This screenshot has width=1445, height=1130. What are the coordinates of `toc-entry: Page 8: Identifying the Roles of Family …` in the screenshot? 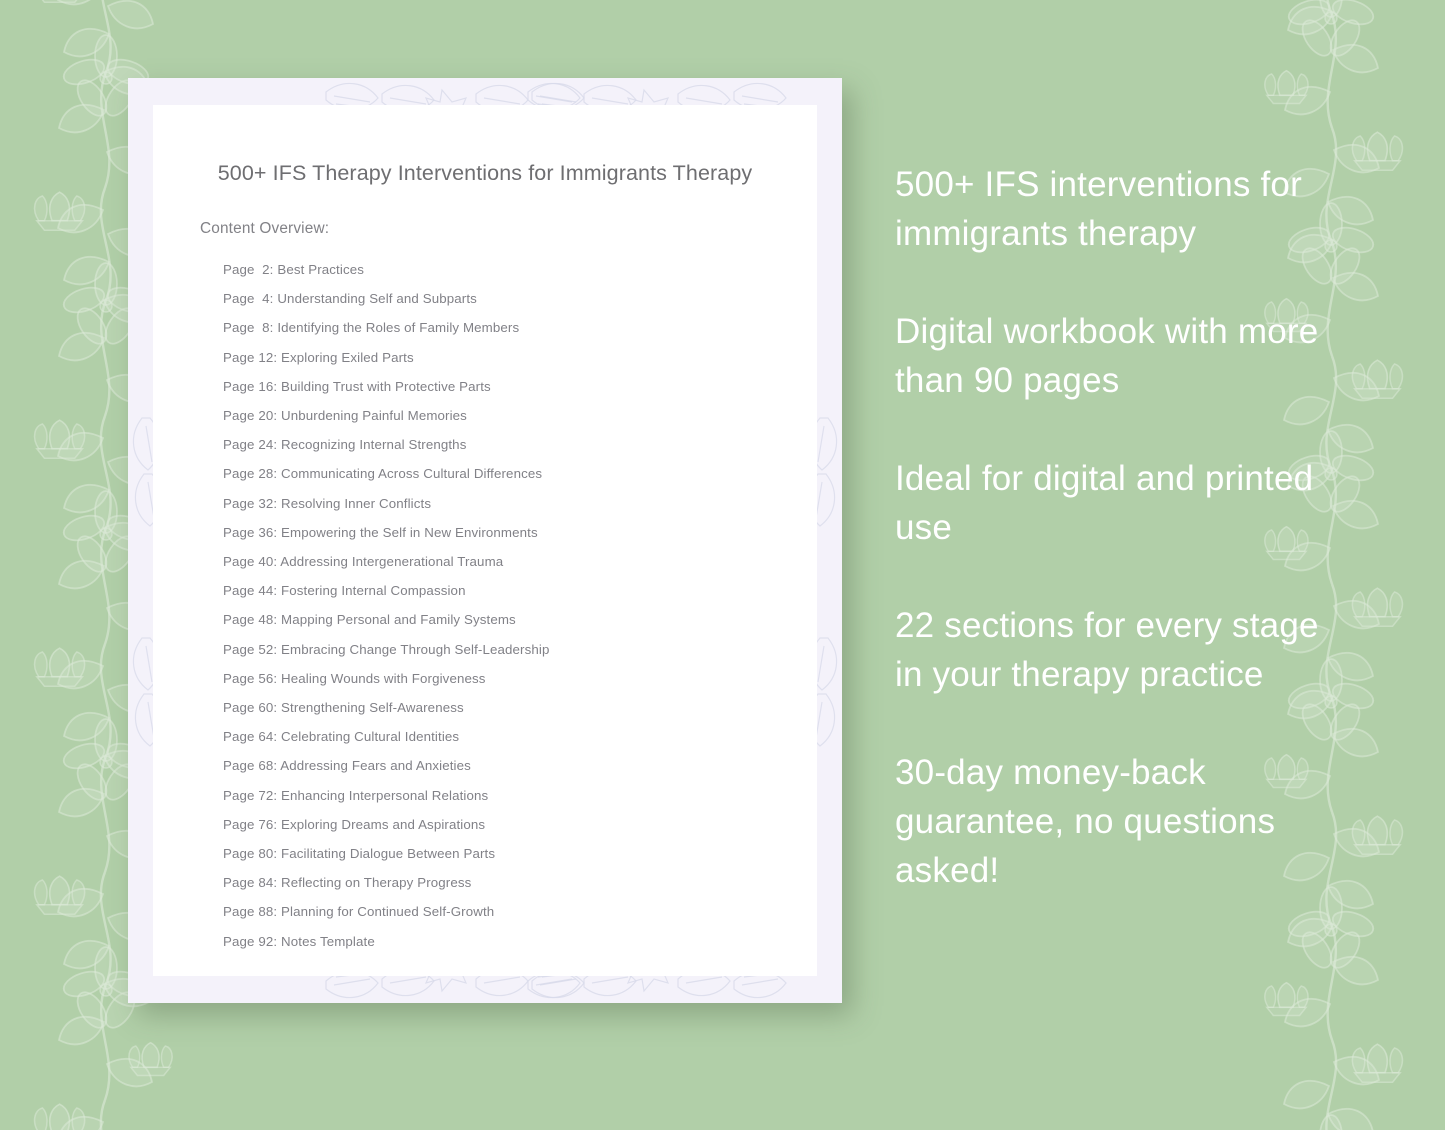 It's located at (520, 327).